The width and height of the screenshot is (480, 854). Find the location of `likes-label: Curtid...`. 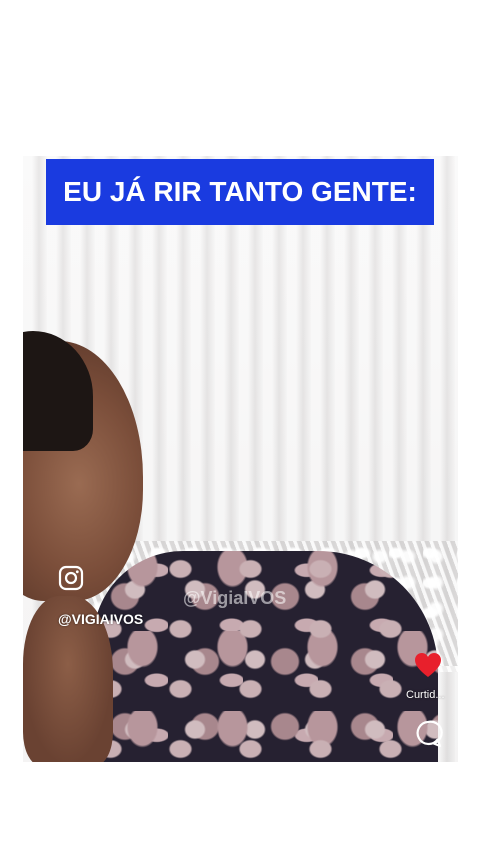

likes-label: Curtid... is located at coordinates (425, 695).